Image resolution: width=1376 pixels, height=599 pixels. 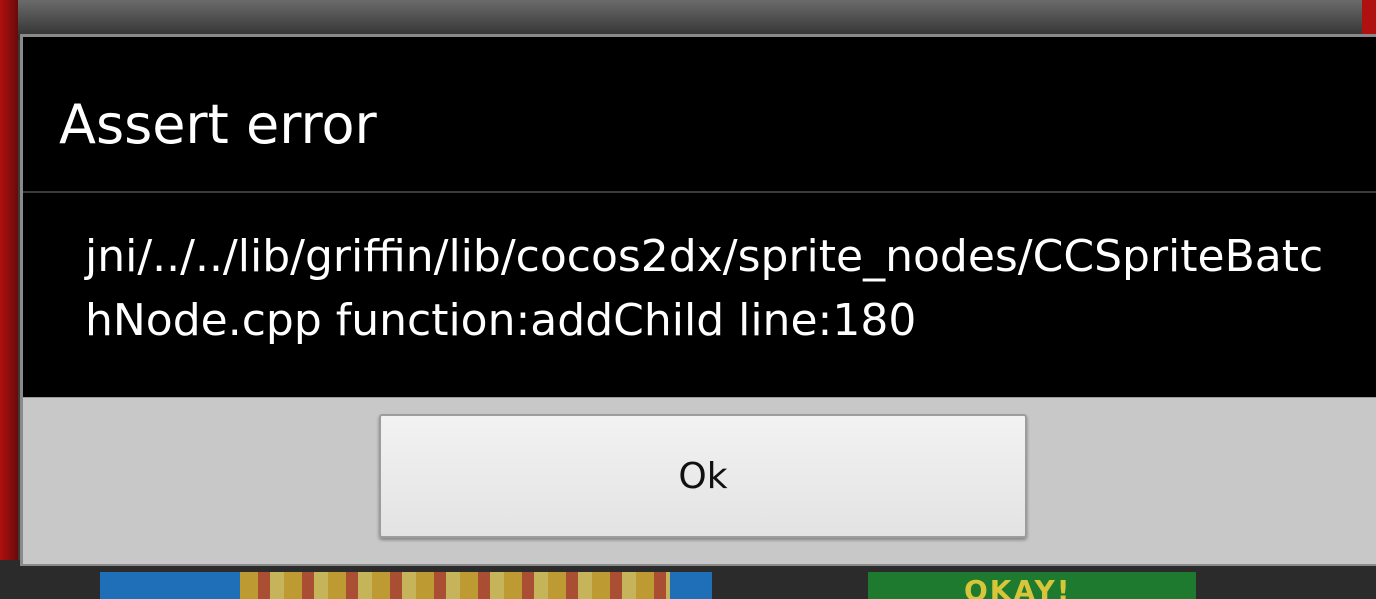 I want to click on background-okay-button: OKAY!, so click(x=1032, y=585).